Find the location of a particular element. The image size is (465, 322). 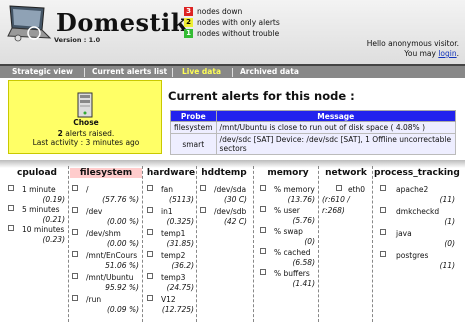

probe-item: temp3 (24.75) is located at coordinates (171, 283).